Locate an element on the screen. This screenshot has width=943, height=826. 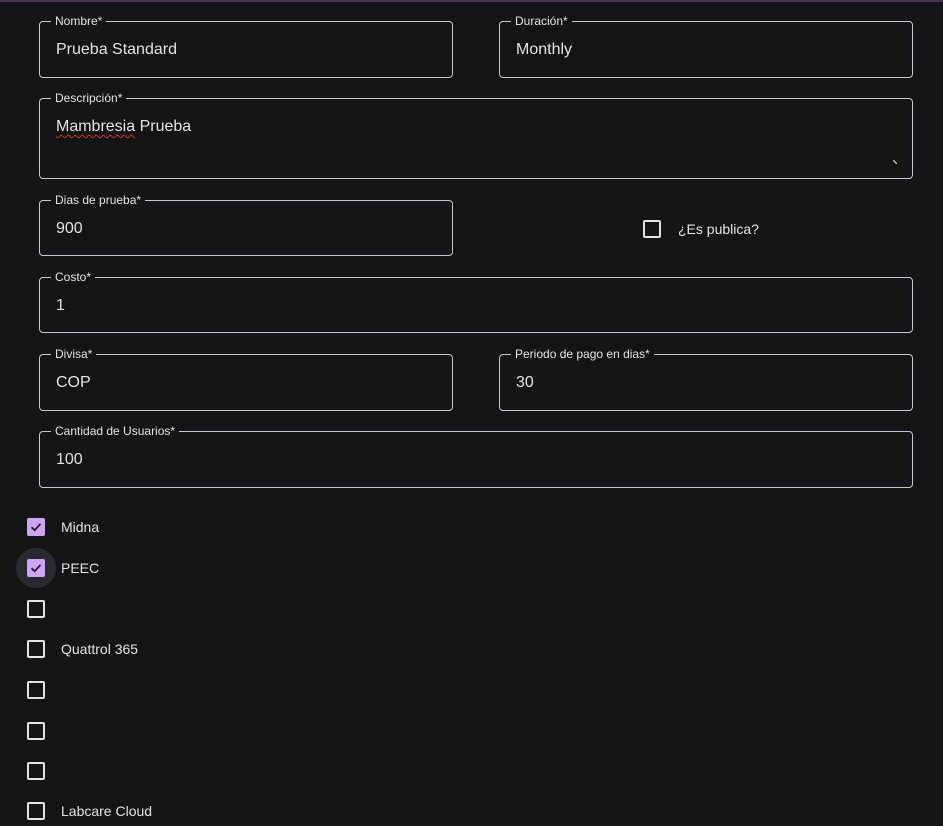
costo-field: Costo* 1 is located at coordinates (476, 301).